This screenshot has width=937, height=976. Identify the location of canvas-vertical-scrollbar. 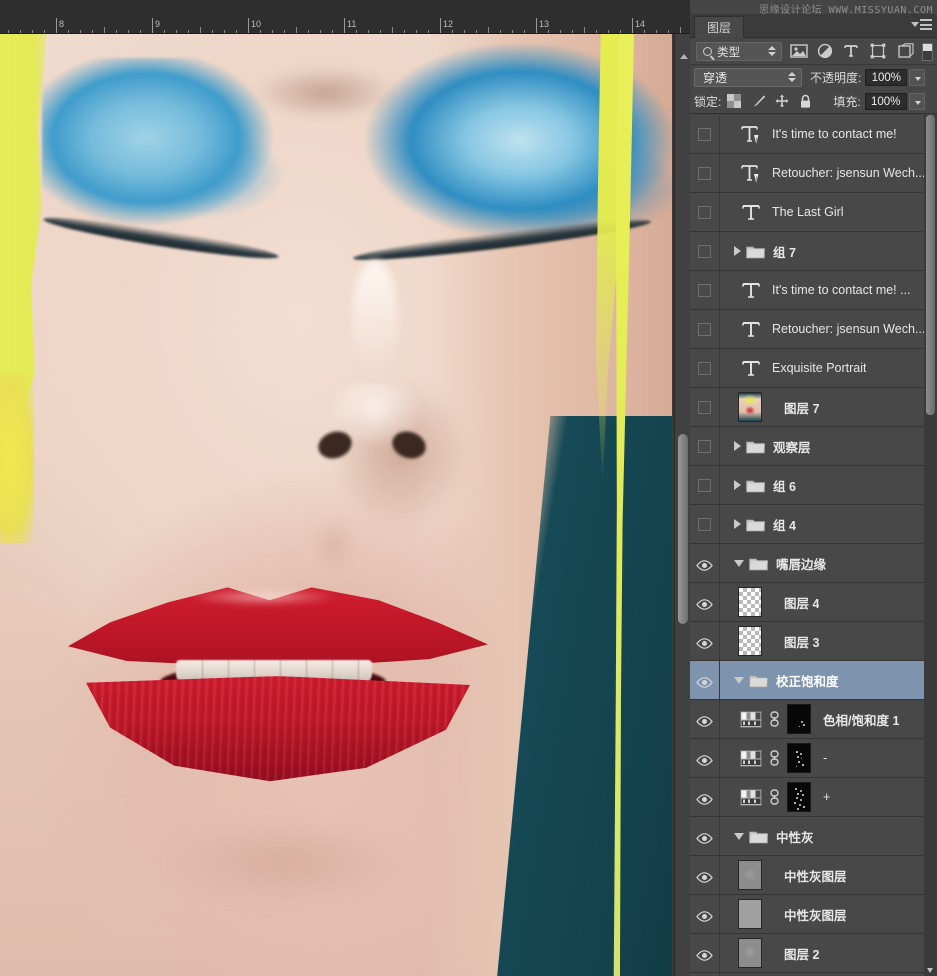
(682, 505).